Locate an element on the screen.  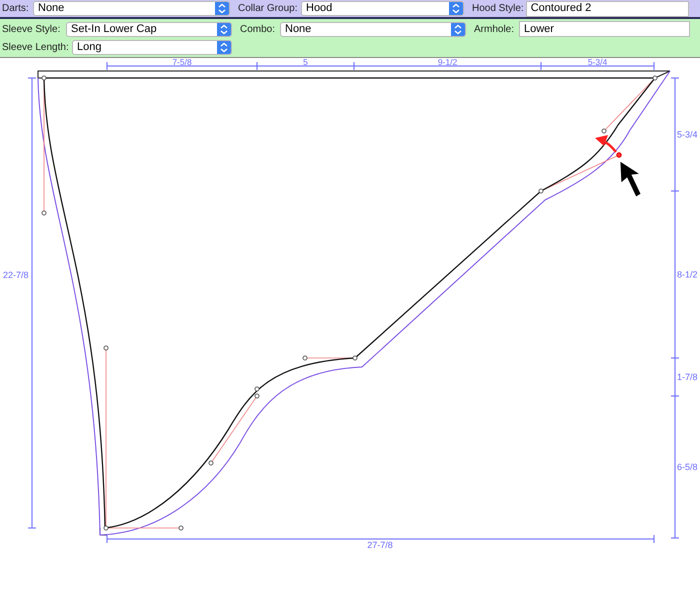
dropdown: Hood is located at coordinates (382, 8).